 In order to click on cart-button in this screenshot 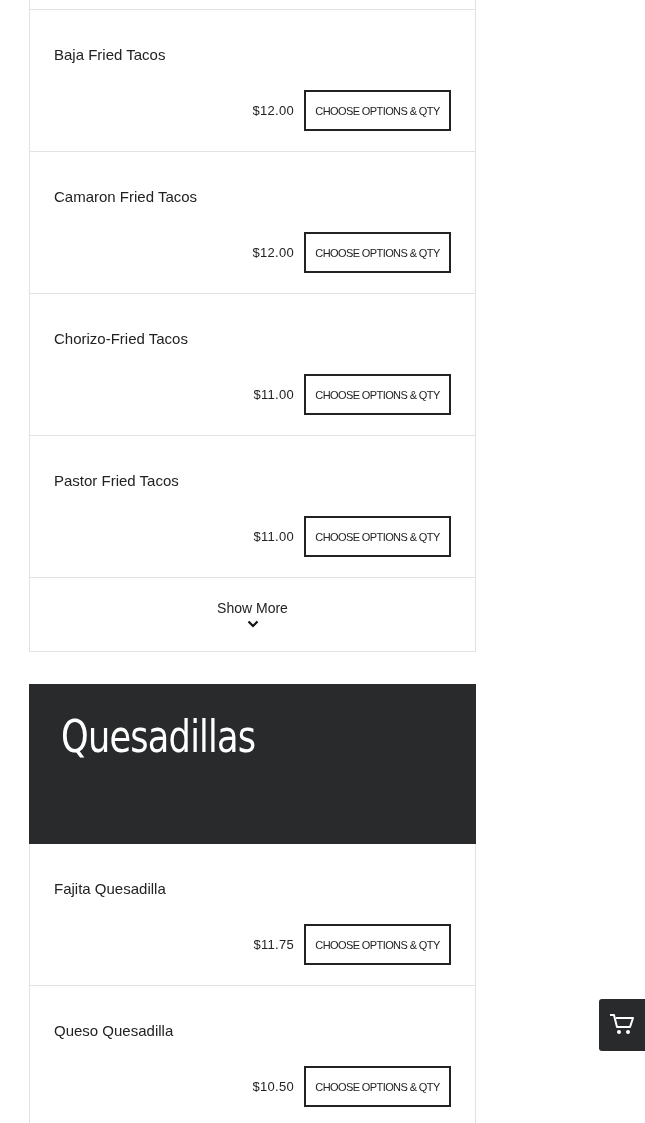, I will do `click(622, 1025)`.